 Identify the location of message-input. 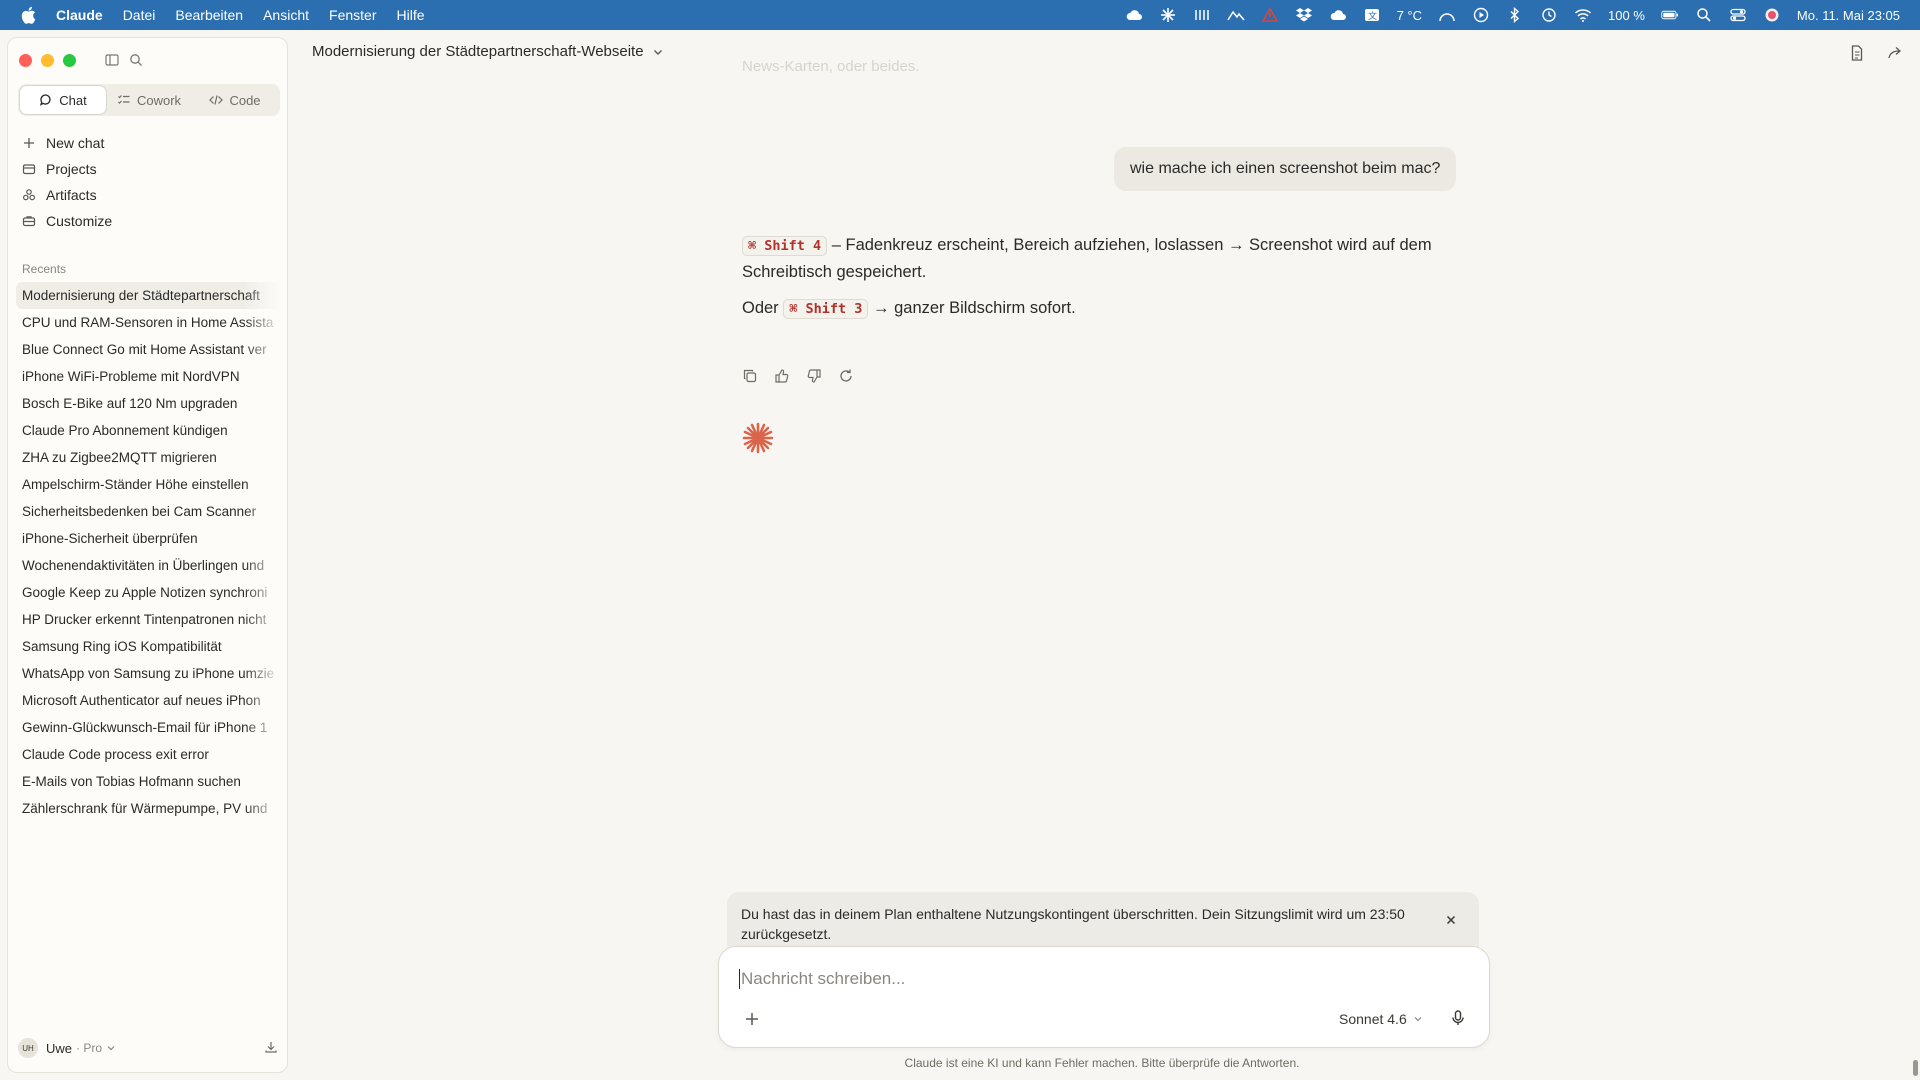
(1091, 979).